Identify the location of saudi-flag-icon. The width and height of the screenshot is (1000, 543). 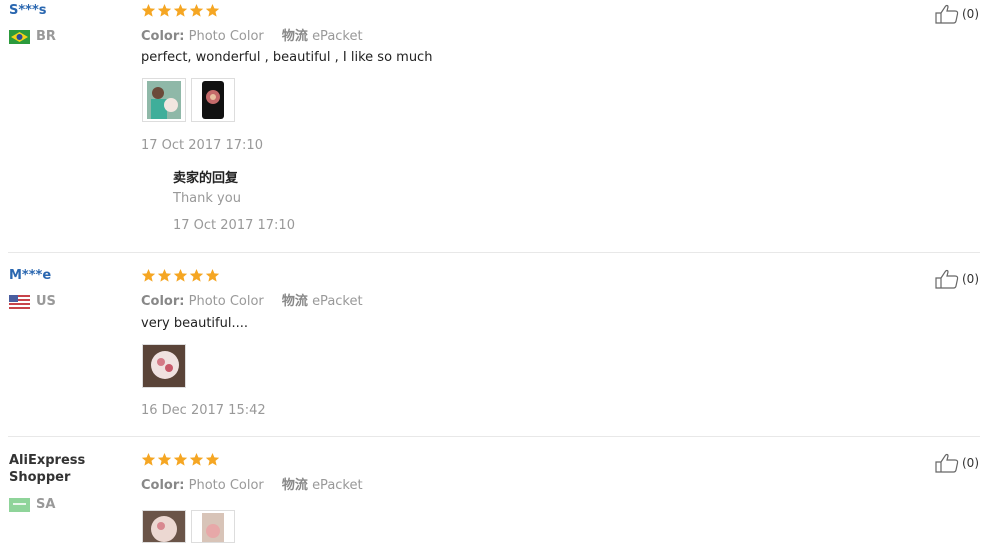
(19, 504).